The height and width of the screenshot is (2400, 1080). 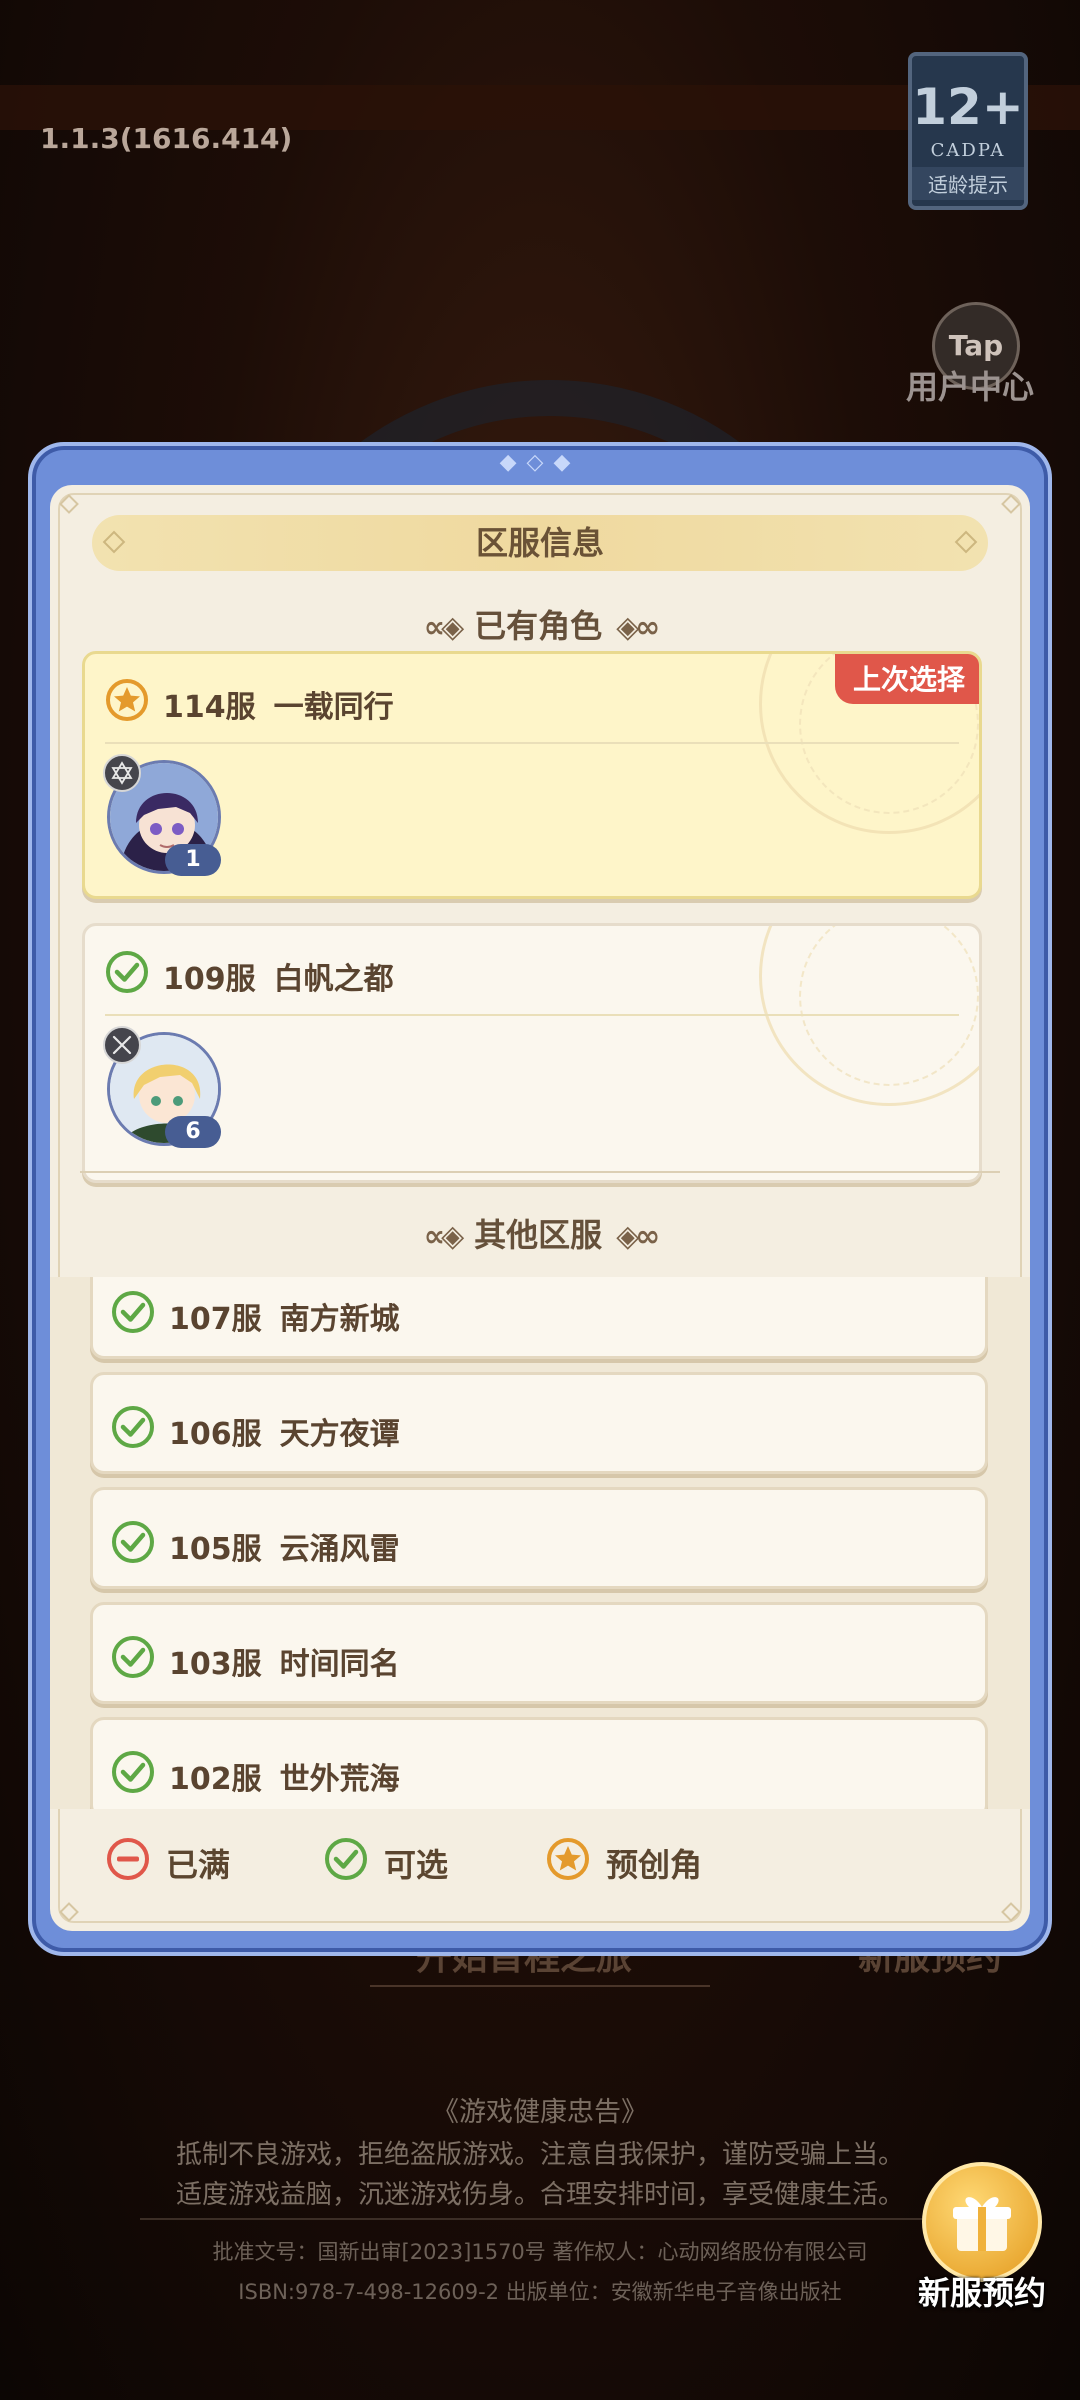 What do you see at coordinates (215, 1549) in the screenshot?
I see `server-number: 105服` at bounding box center [215, 1549].